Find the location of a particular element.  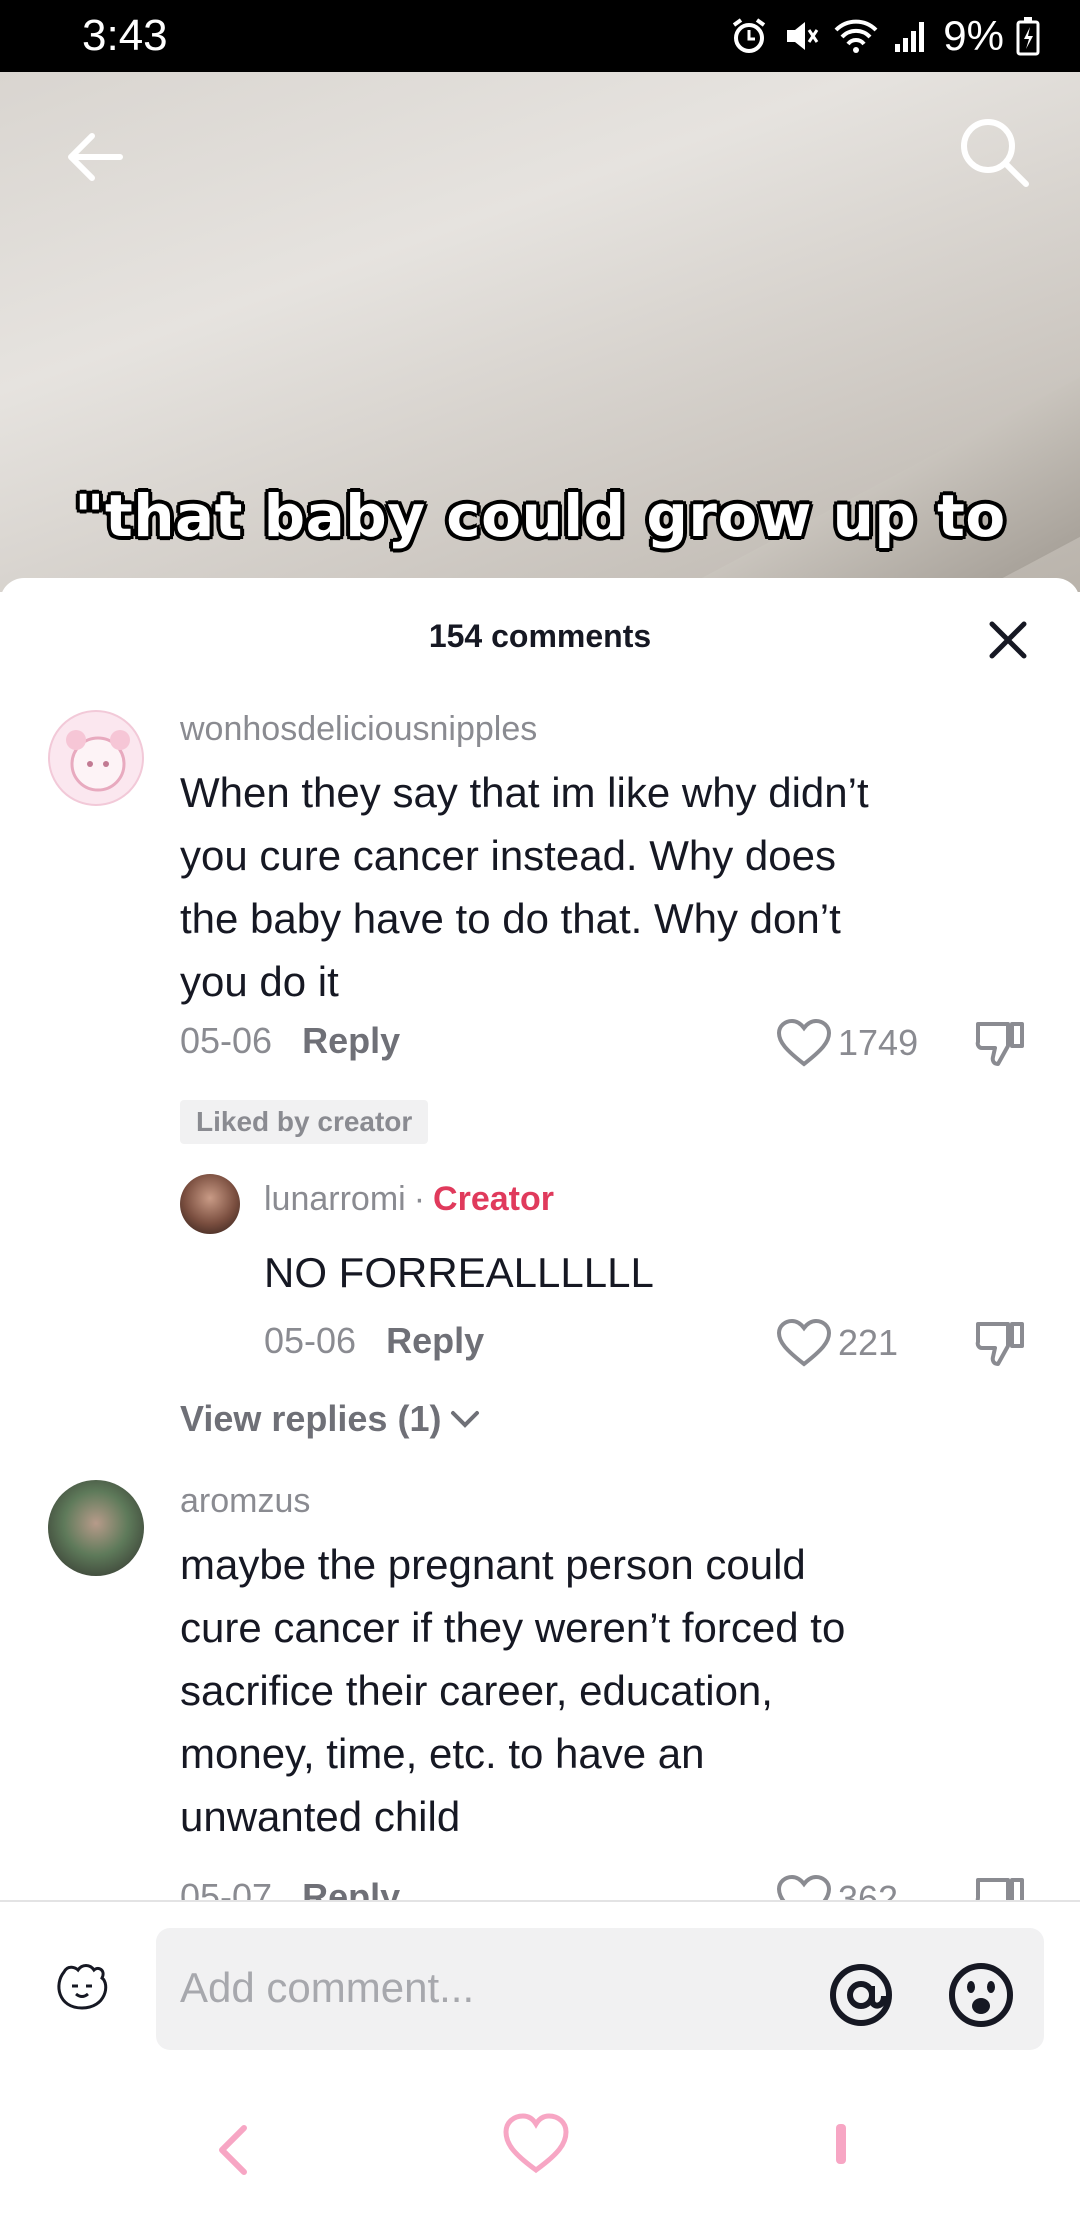

alarm-icon is located at coordinates (749, 35).